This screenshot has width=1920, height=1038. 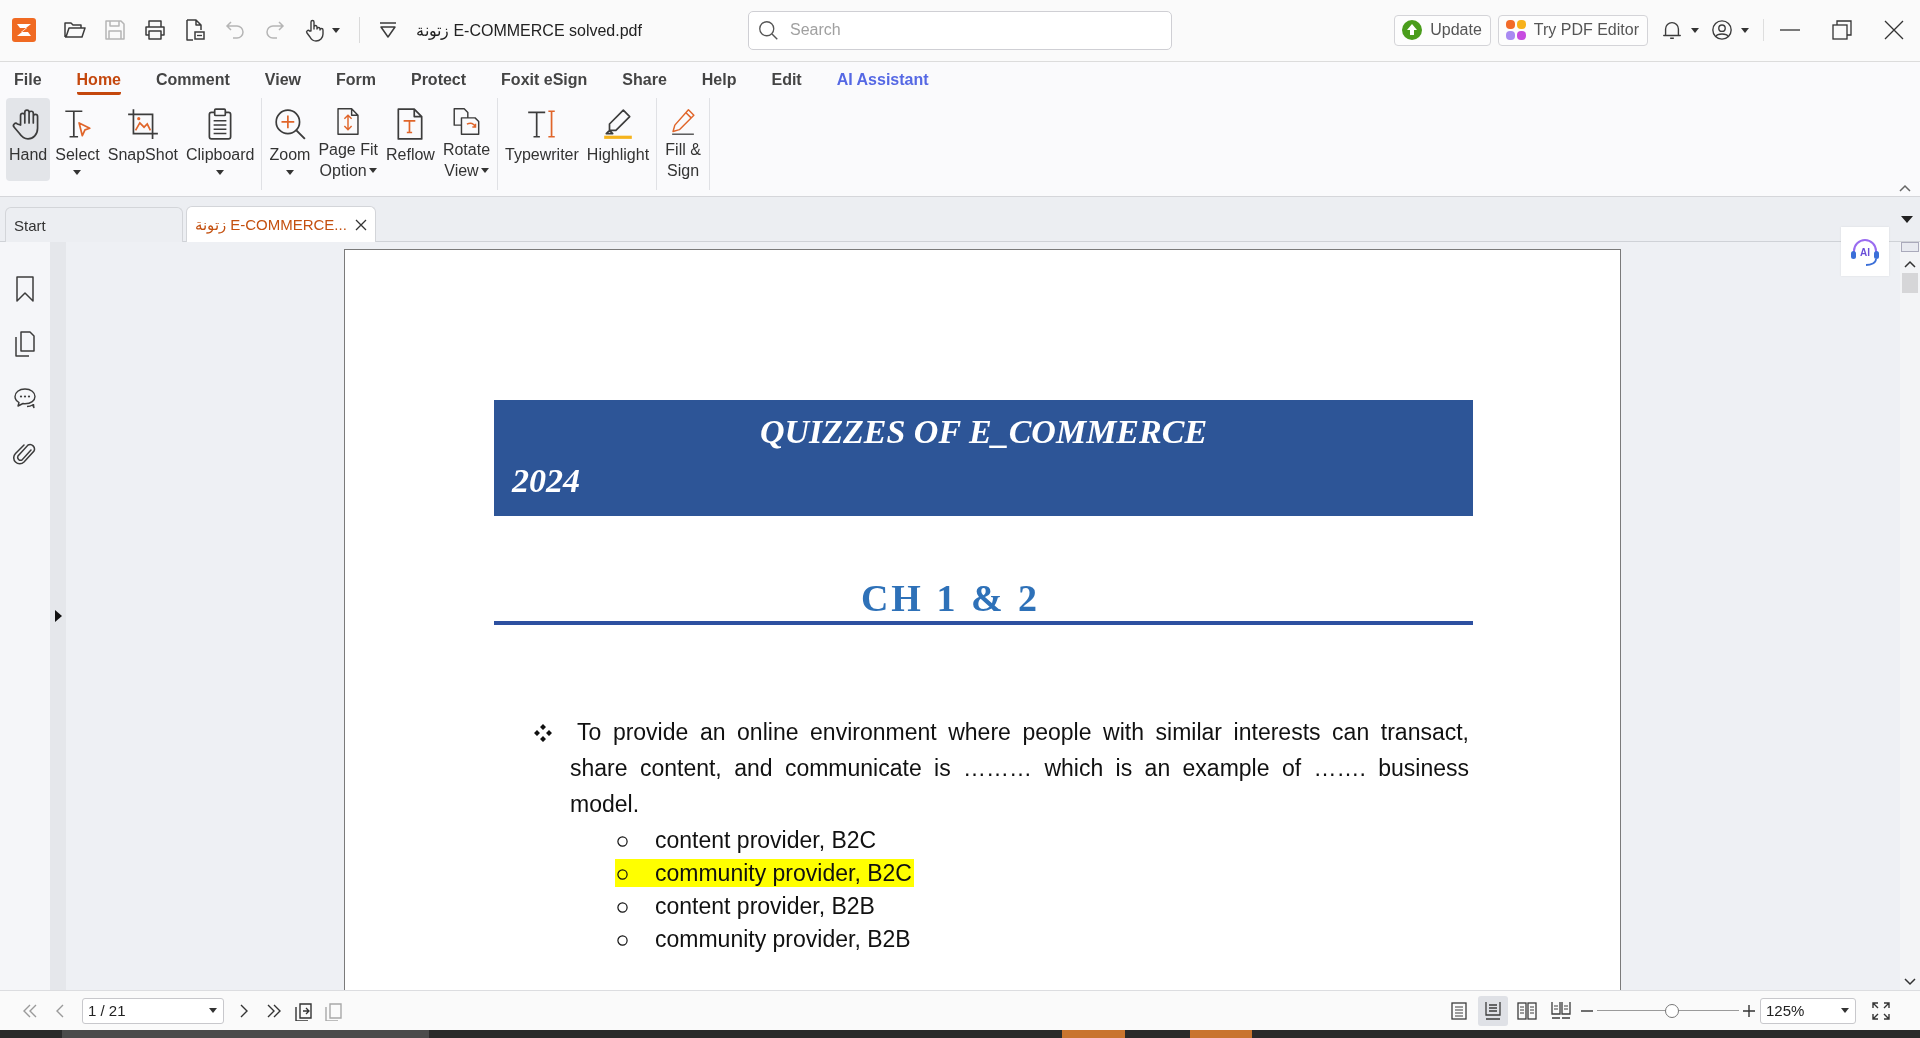 I want to click on search-icon, so click(x=768, y=30).